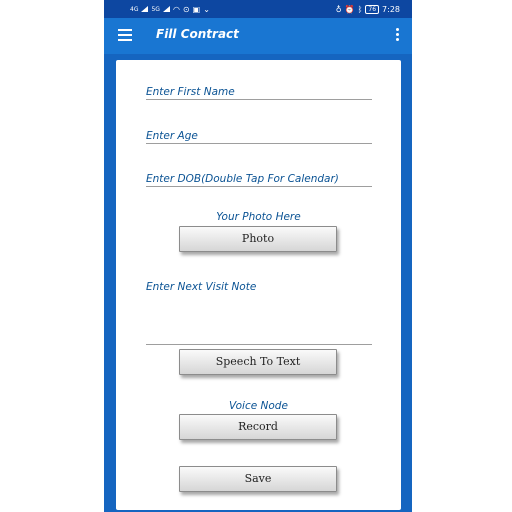  Describe the element at coordinates (259, 93) in the screenshot. I see `first-name-field: Enter First Name` at that location.